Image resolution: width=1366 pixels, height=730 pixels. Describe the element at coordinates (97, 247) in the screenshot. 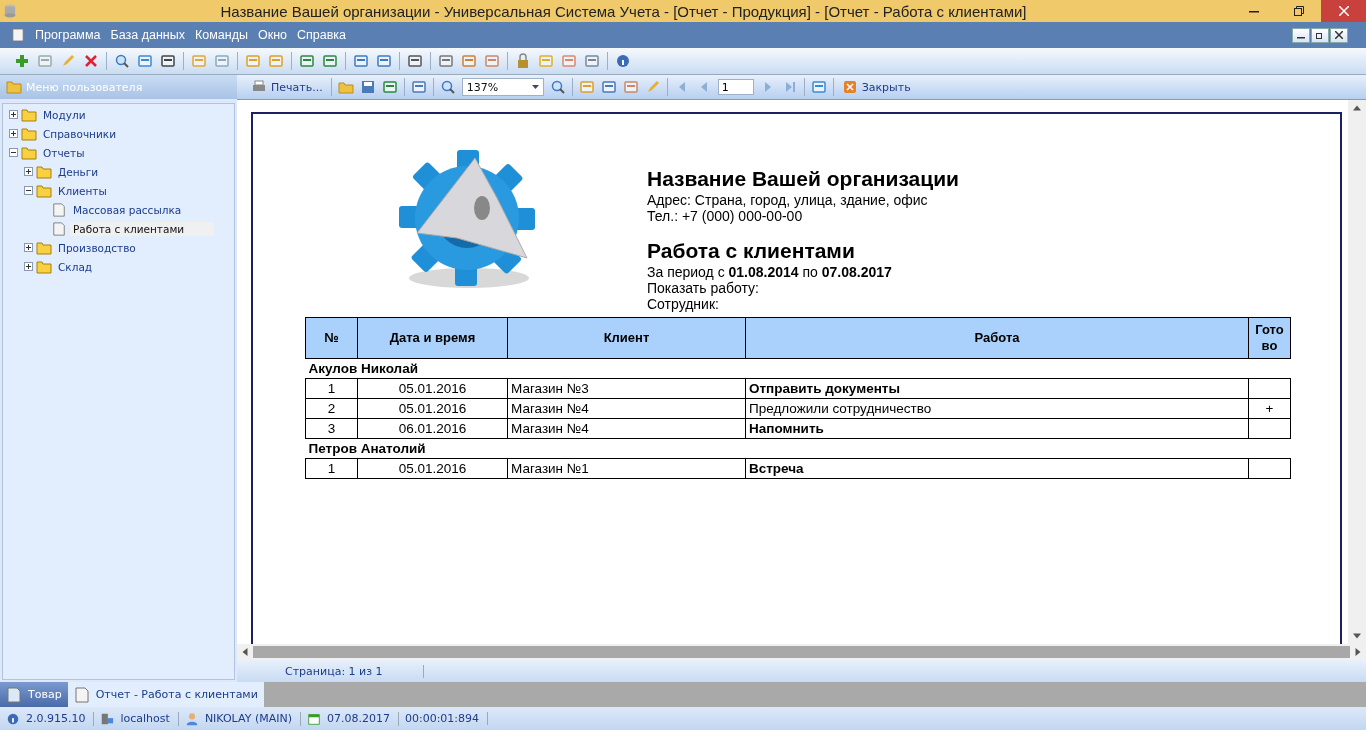

I see `tree-item: Производство` at that location.